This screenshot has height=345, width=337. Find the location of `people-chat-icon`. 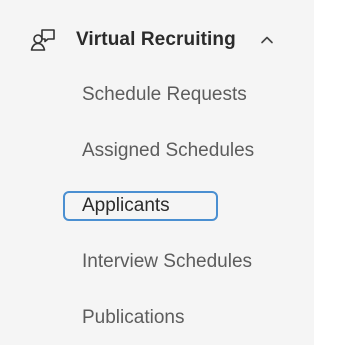

people-chat-icon is located at coordinates (43, 40).